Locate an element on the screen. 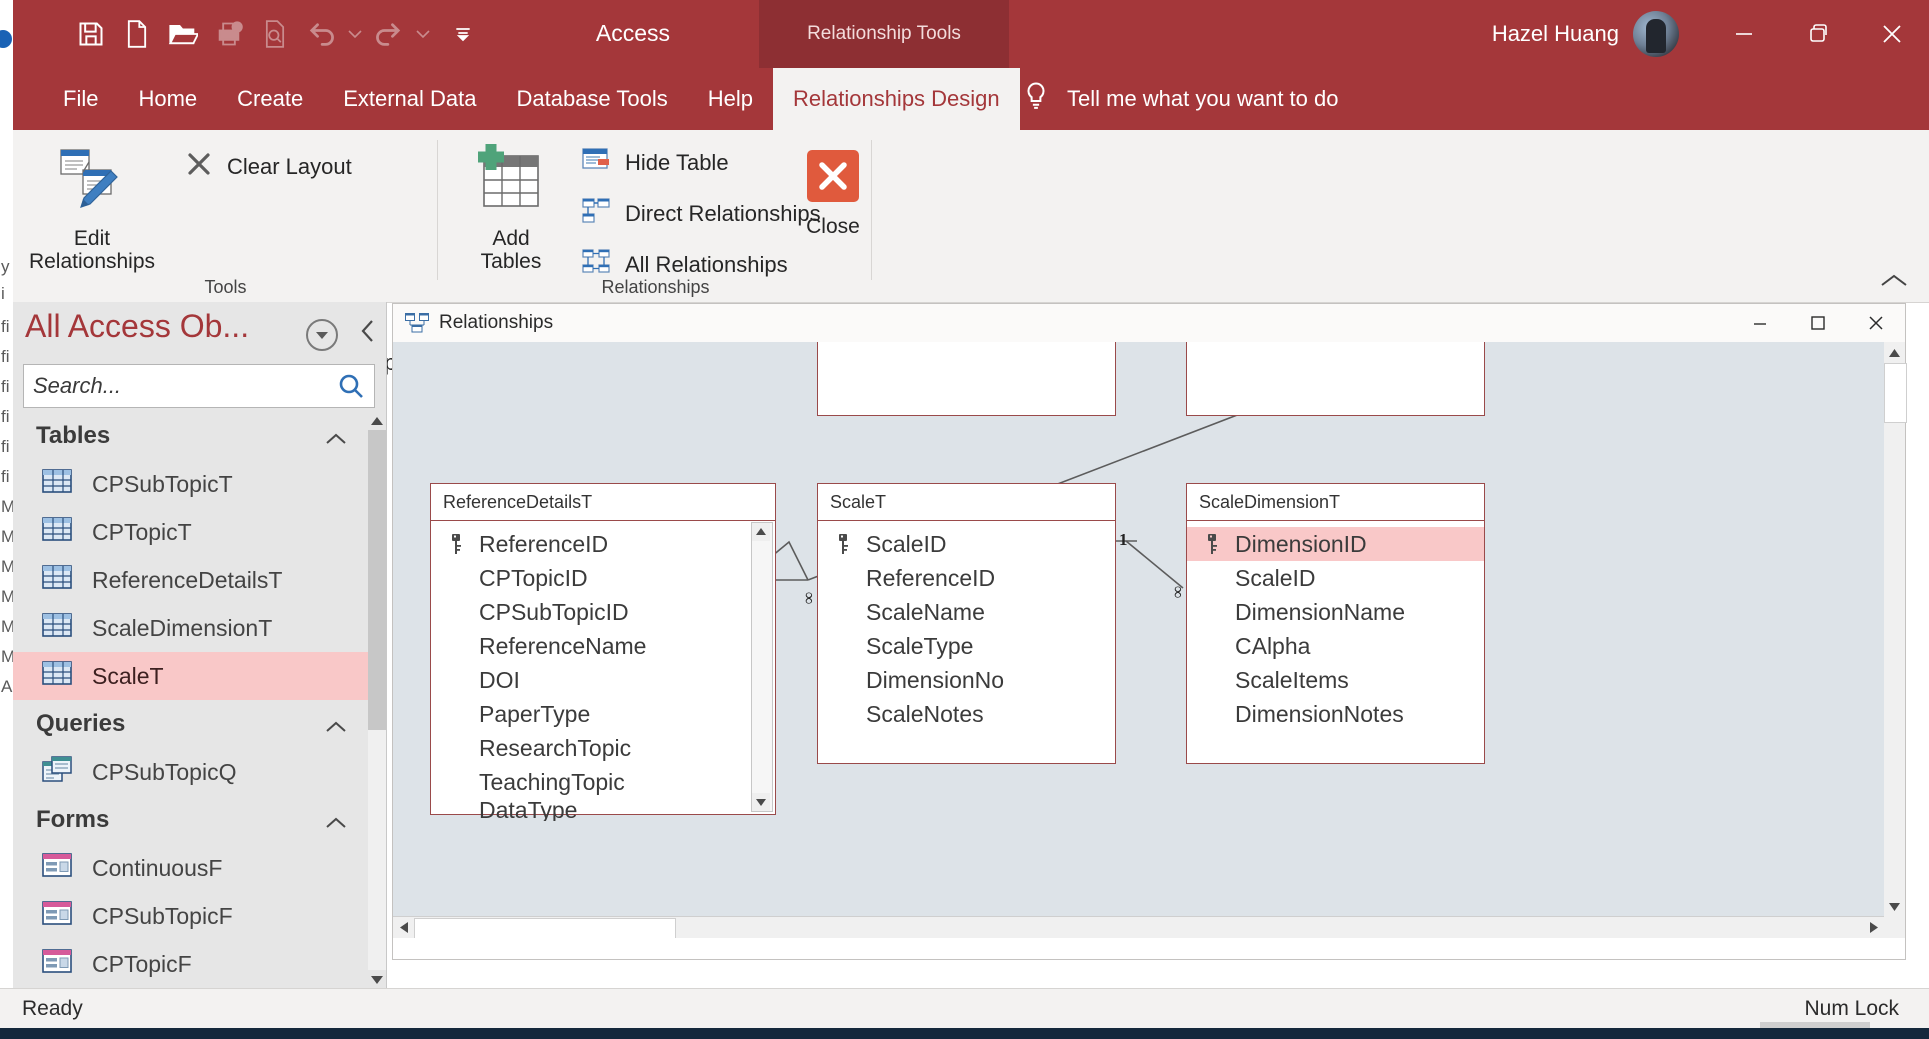 This screenshot has height=1039, width=1929. hide-table-icon is located at coordinates (596, 163).